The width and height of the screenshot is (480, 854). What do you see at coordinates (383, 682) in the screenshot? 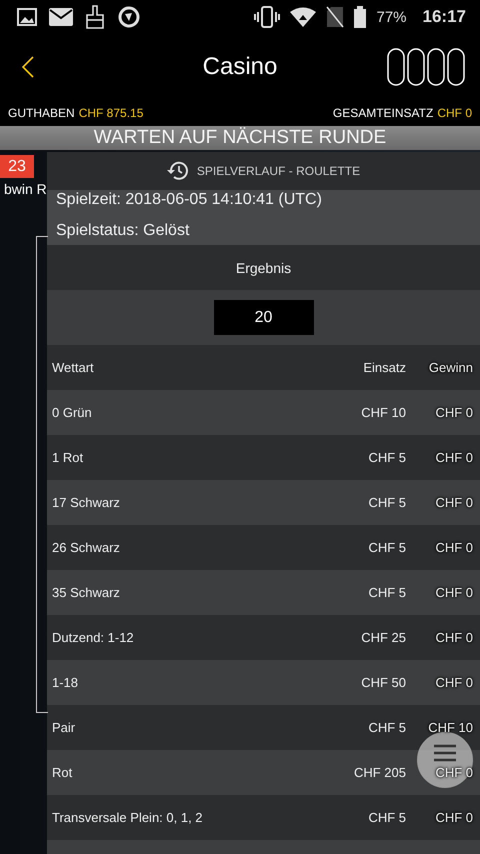
I see `table-cell-text: CHF 50` at bounding box center [383, 682].